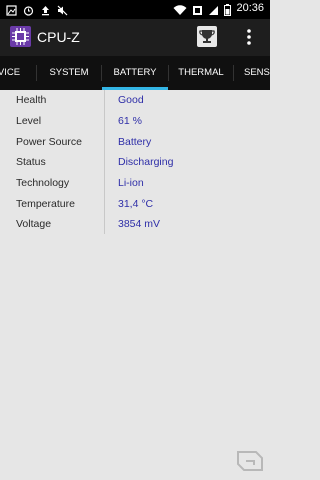 The width and height of the screenshot is (320, 480). Describe the element at coordinates (28, 9) in the screenshot. I see `alarm-icon` at that location.